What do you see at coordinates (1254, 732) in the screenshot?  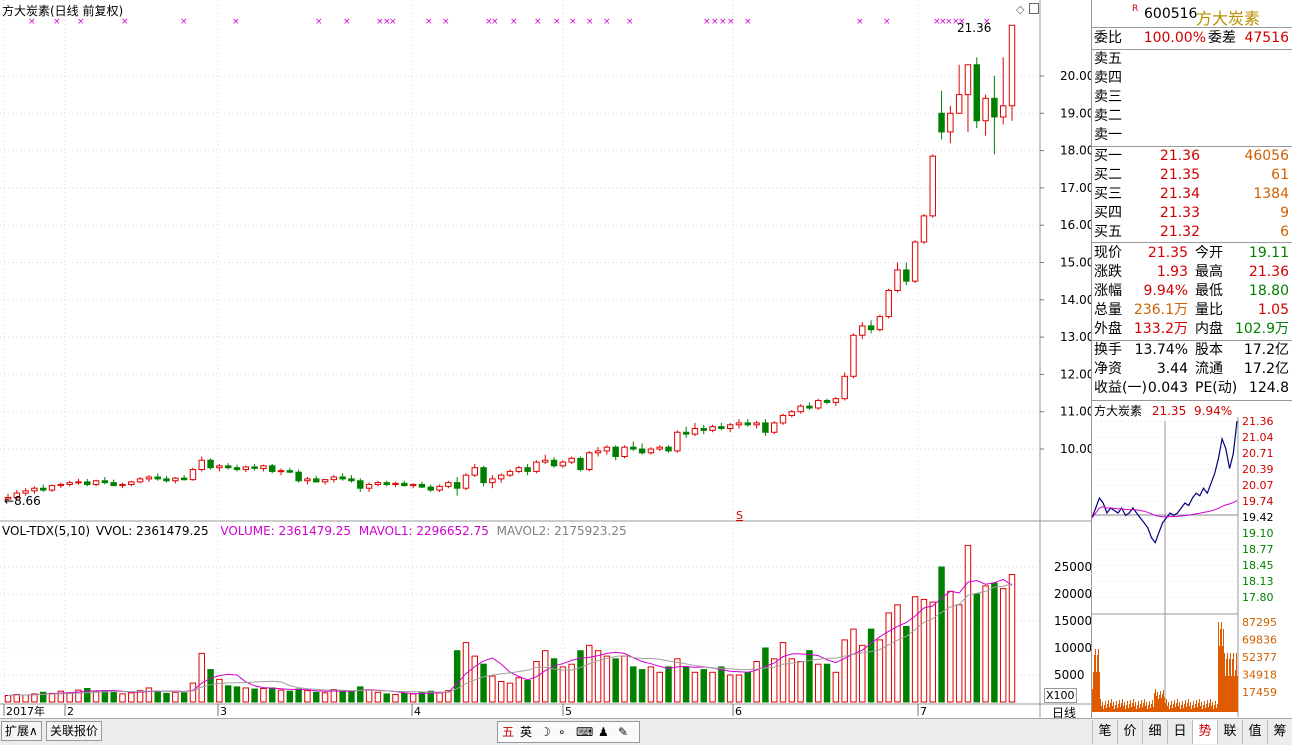 I see `panel-tab-6: 值` at bounding box center [1254, 732].